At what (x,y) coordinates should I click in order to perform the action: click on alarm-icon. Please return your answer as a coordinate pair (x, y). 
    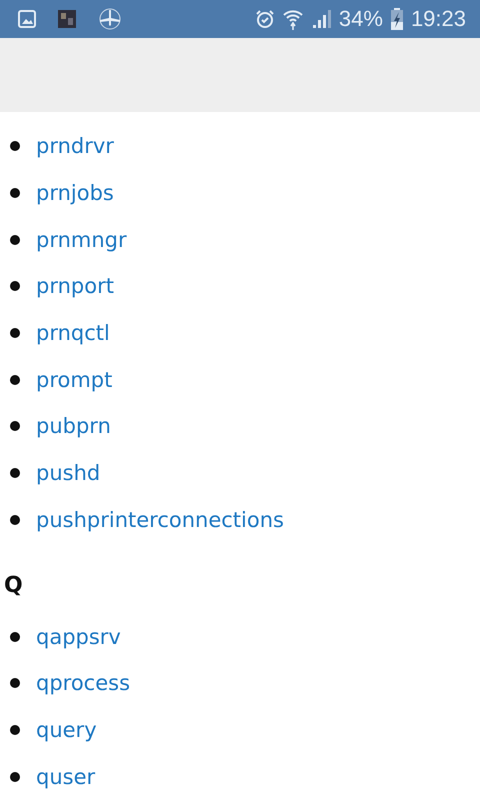
    Looking at the image, I should click on (264, 19).